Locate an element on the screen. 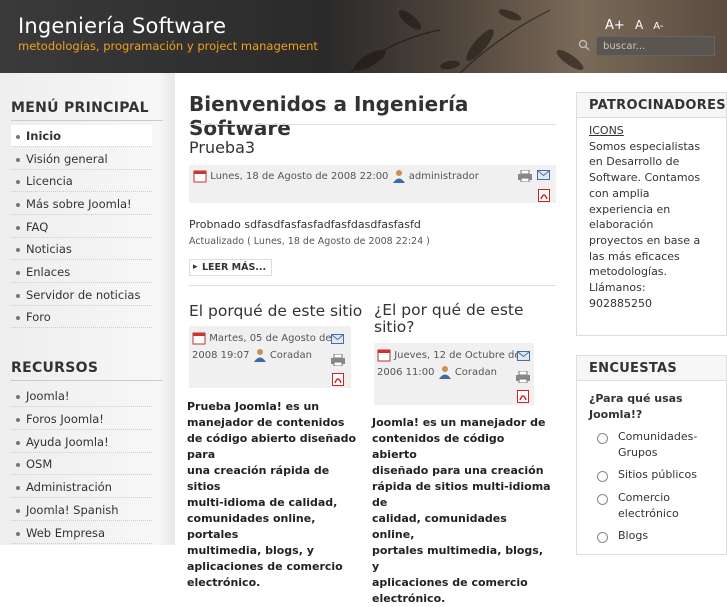 This screenshot has width=727, height=607. sponsors-line: elaboración is located at coordinates (621, 225).